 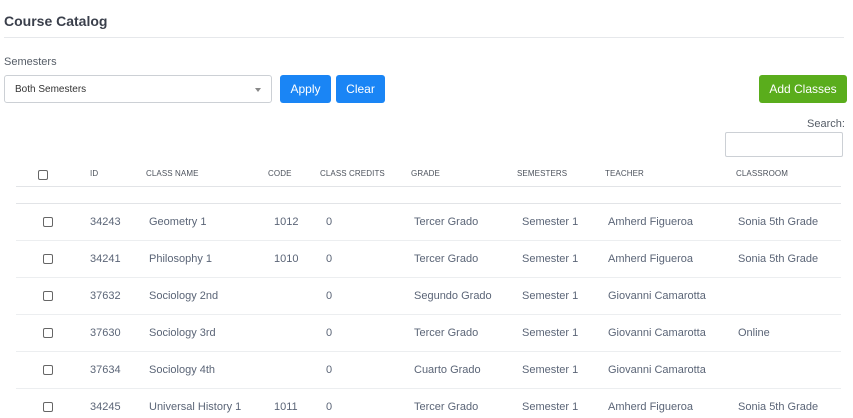 I want to click on cell-class-name: Sociology 2nd, so click(x=183, y=296).